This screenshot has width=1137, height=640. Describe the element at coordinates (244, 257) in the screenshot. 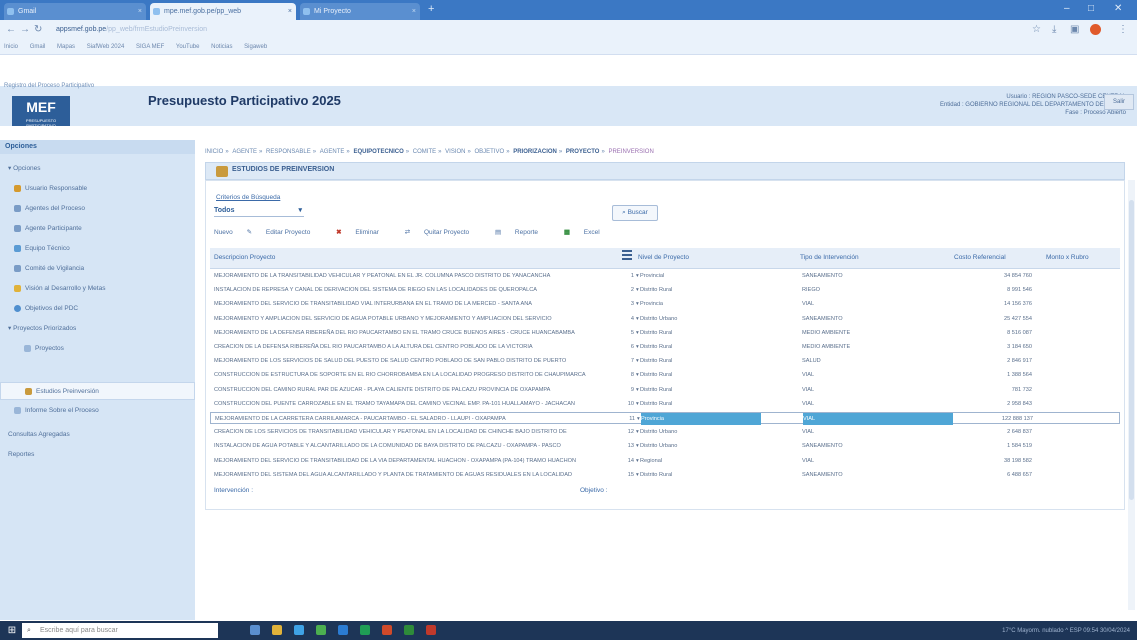

I see `column-header-descripcion: Descripcion Proyecto` at that location.